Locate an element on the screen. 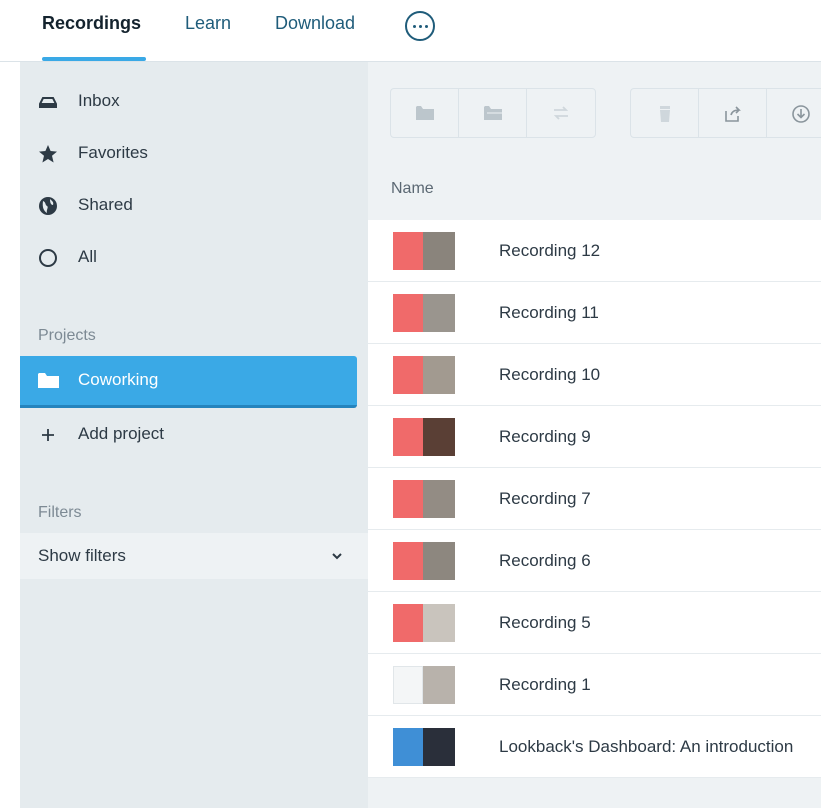 The width and height of the screenshot is (821, 808). recording-row: Recording 11 is located at coordinates (594, 313).